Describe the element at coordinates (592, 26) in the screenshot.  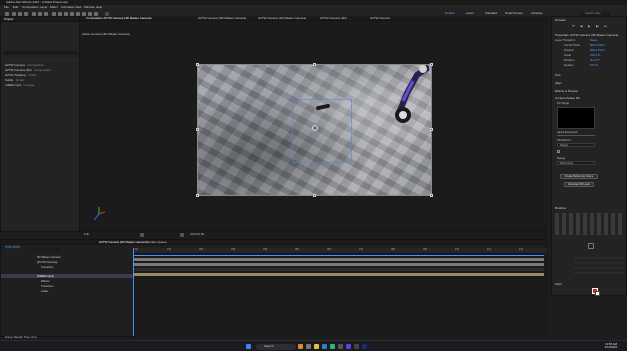
I see `playback-controls: ⏮ ◀ ▶ ▶| ⏭` at that location.